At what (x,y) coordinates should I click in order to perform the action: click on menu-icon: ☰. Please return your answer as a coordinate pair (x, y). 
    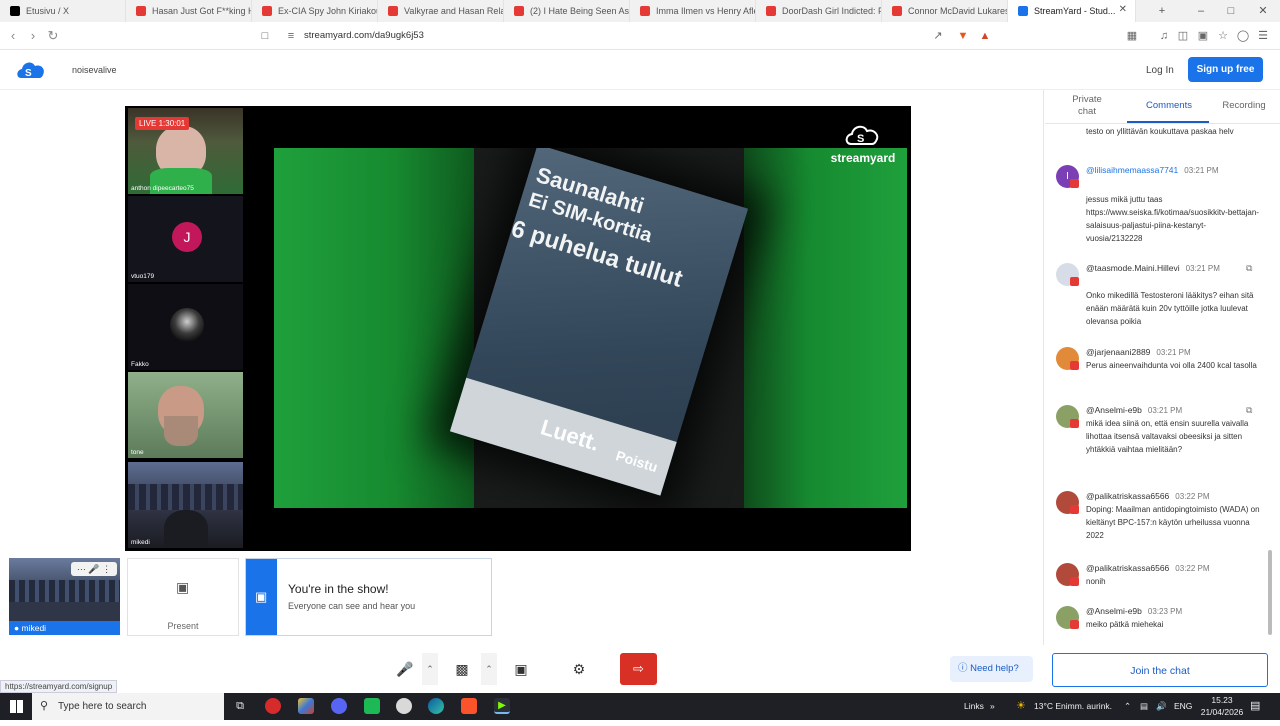
    Looking at the image, I should click on (1263, 36).